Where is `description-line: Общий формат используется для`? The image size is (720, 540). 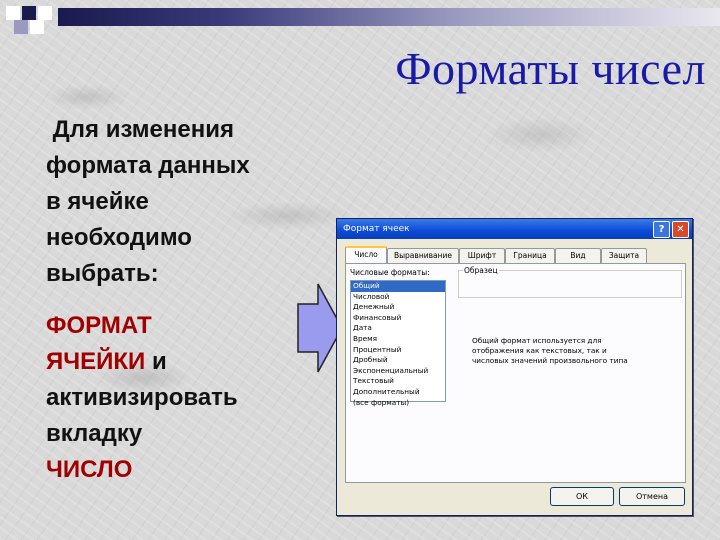 description-line: Общий формат используется для is located at coordinates (537, 340).